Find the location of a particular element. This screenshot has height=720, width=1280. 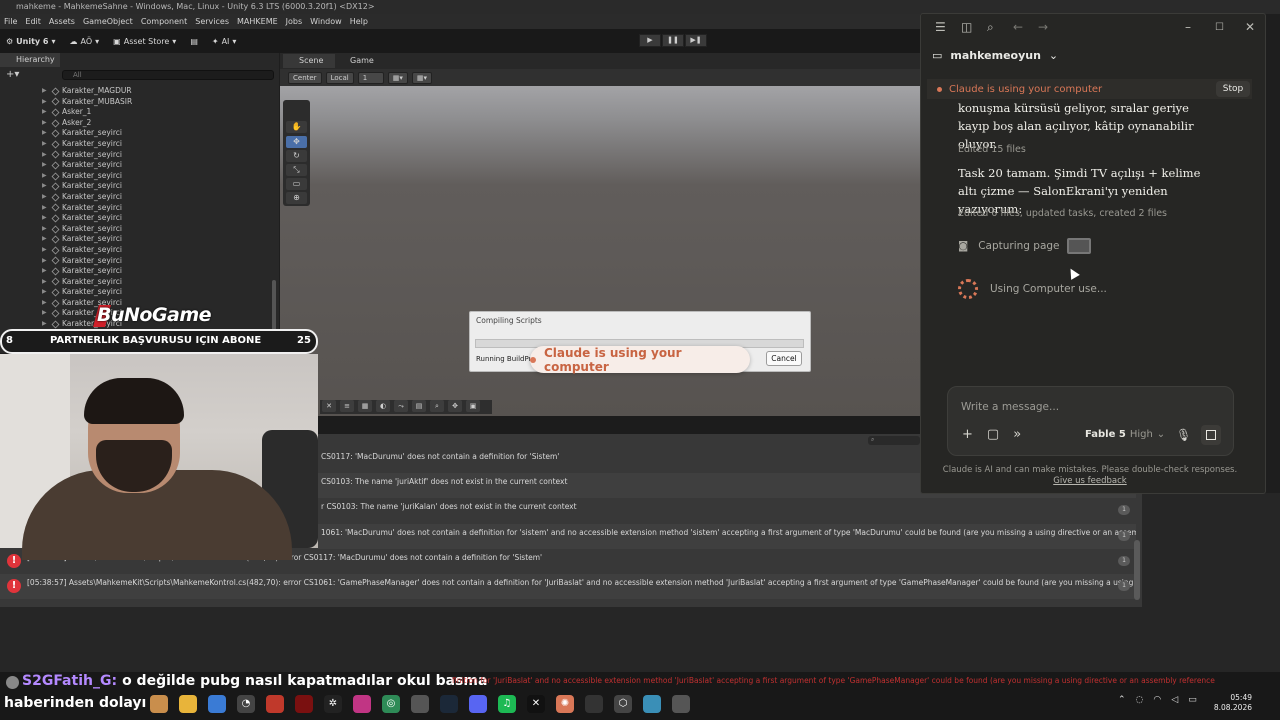

rect-tool-icon: ▭ is located at coordinates (296, 184).